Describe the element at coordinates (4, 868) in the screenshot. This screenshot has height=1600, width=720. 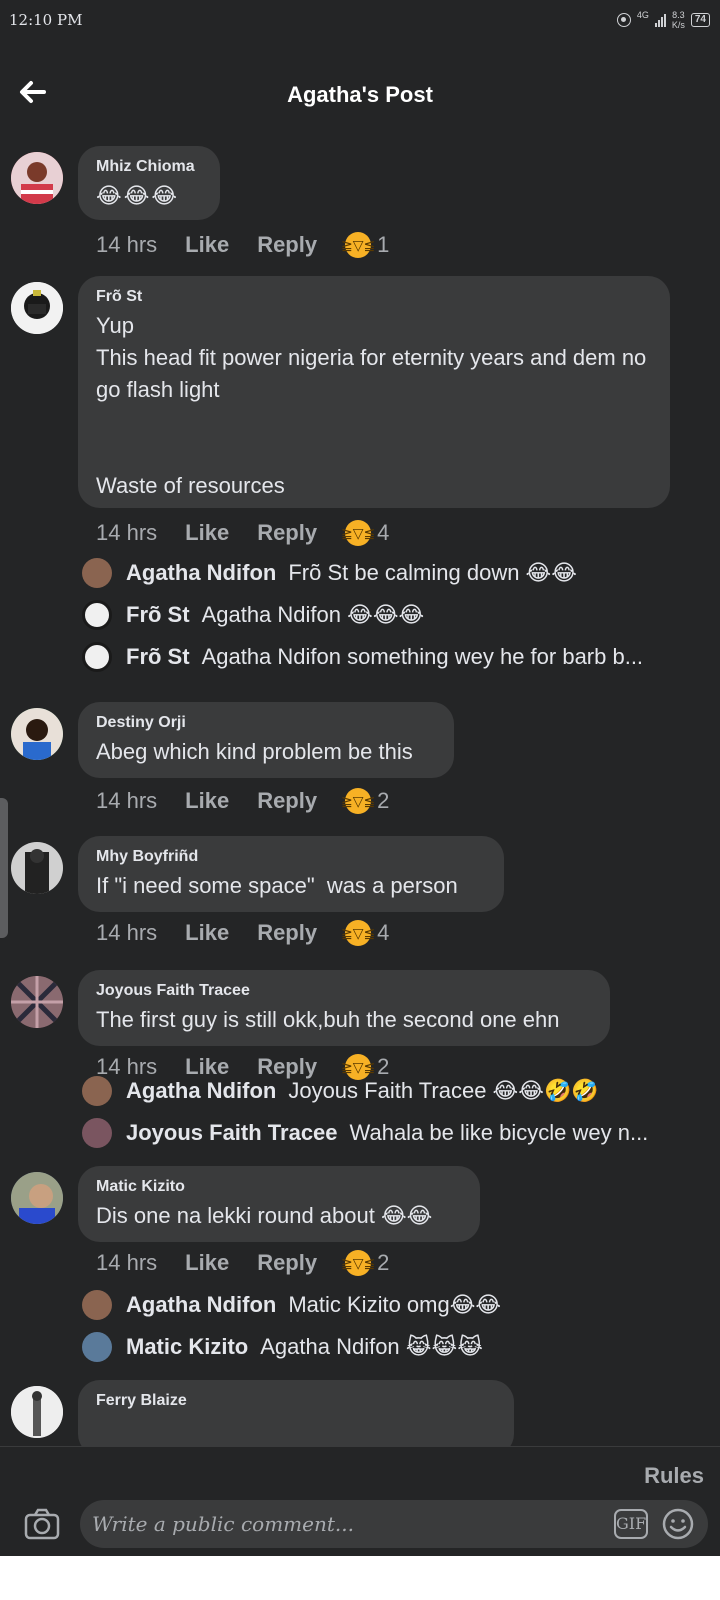
I see `scrollbar-handle` at that location.